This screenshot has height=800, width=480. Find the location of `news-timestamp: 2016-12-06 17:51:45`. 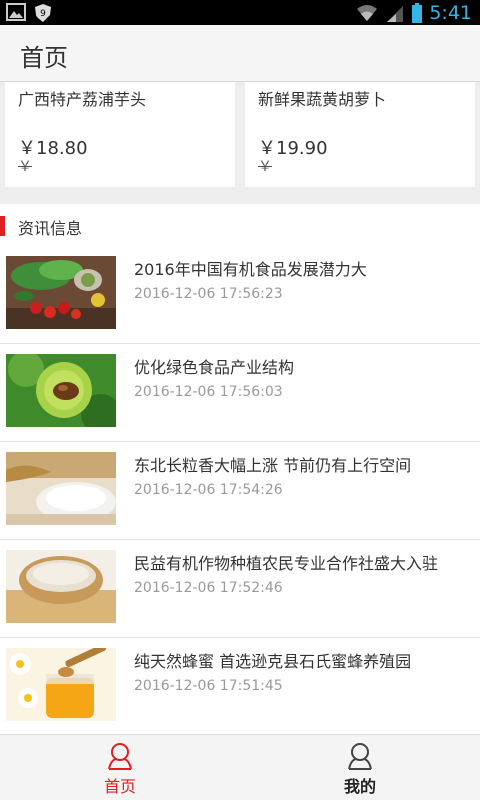

news-timestamp: 2016-12-06 17:51:45 is located at coordinates (208, 686).